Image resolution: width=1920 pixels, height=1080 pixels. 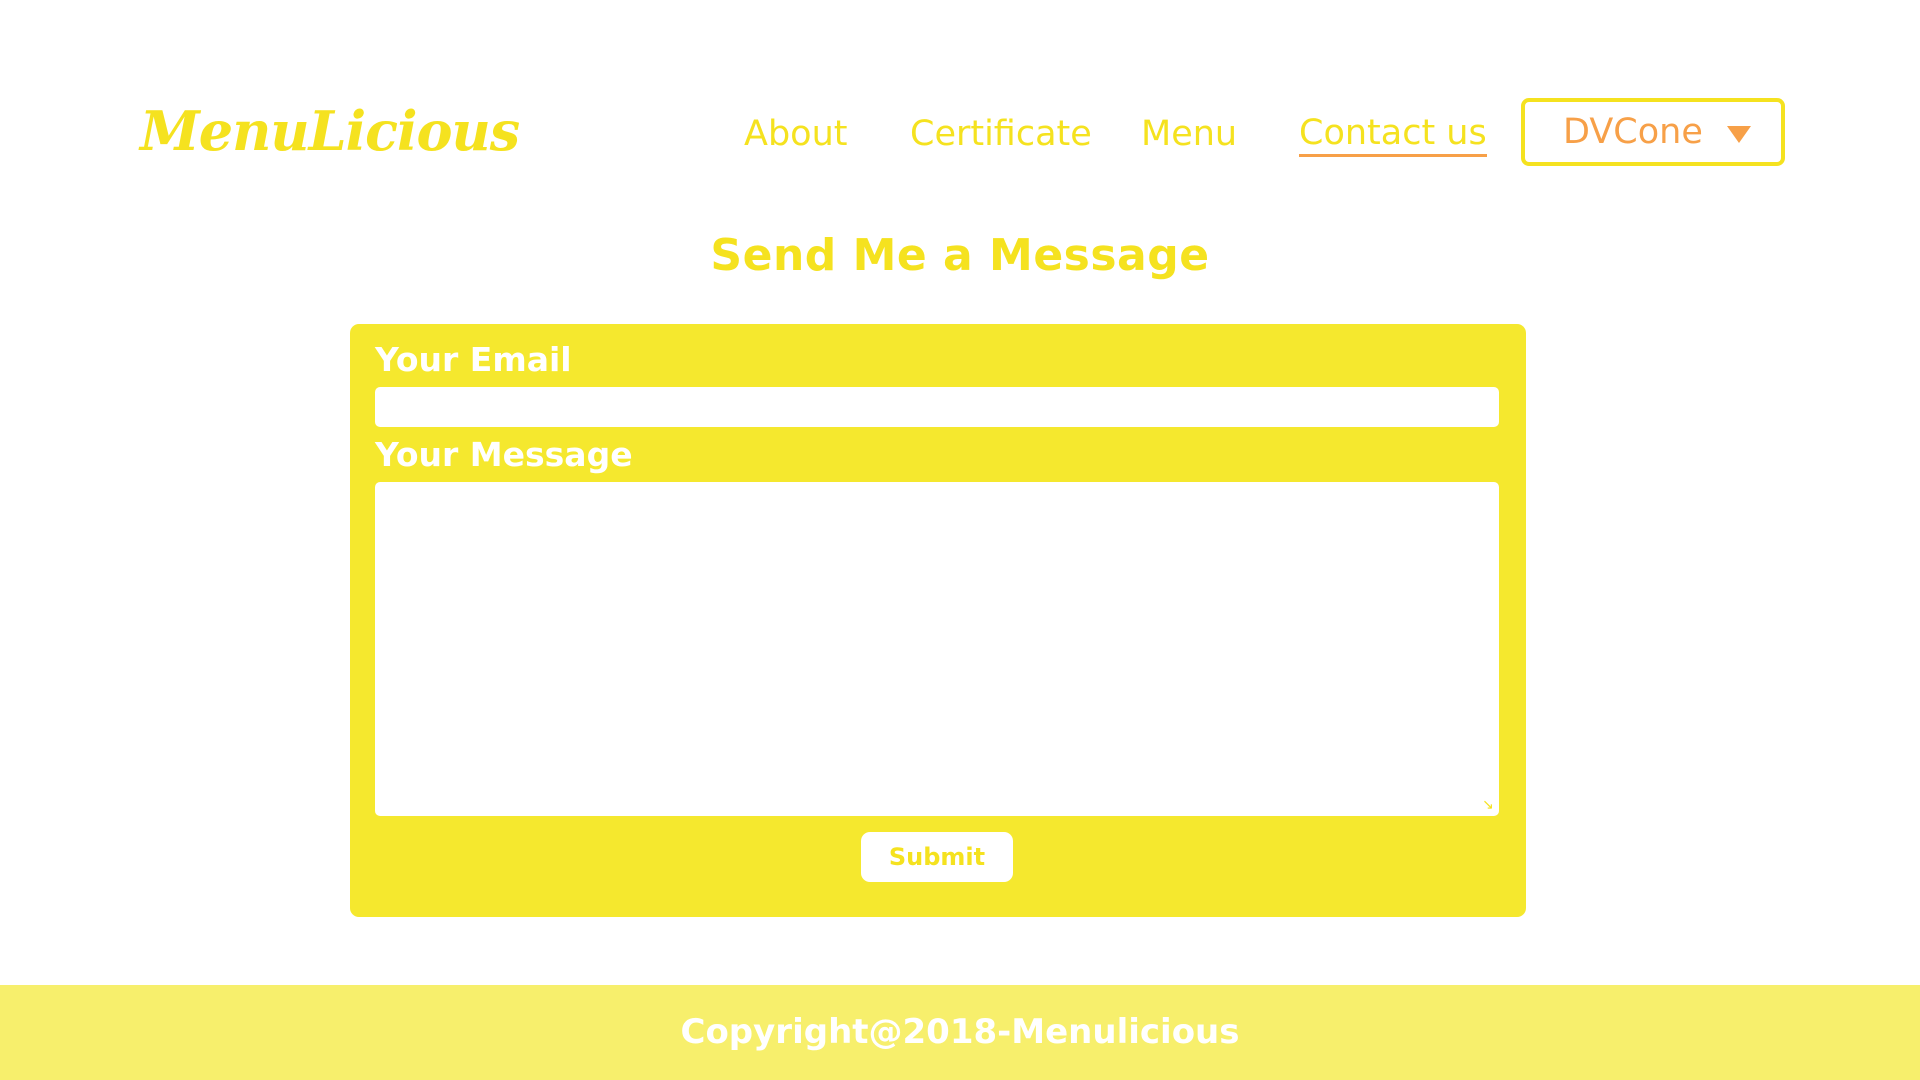 I want to click on message-label: Your Message, so click(x=504, y=454).